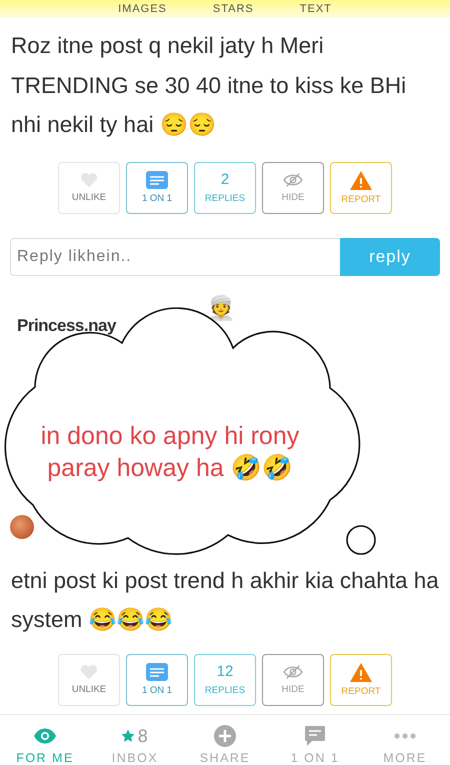  Describe the element at coordinates (316, 10) in the screenshot. I see `top-tab: TEXT` at that location.